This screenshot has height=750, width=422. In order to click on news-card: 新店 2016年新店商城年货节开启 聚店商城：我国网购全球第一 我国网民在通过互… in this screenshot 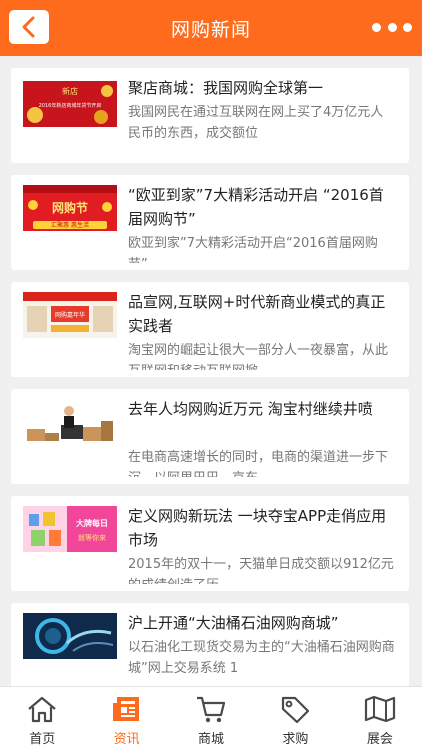, I will do `click(210, 115)`.